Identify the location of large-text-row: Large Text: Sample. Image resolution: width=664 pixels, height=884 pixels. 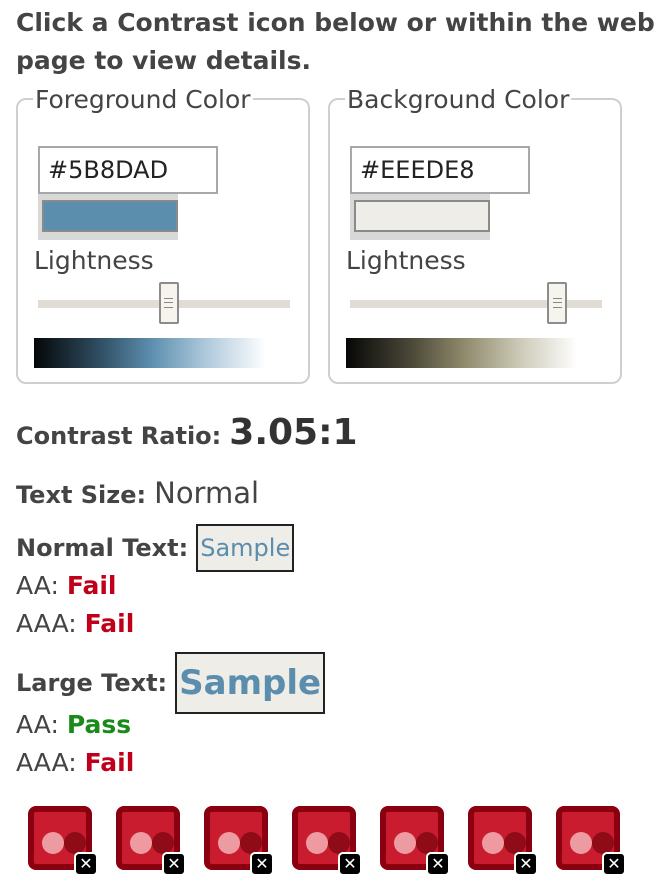
(171, 683).